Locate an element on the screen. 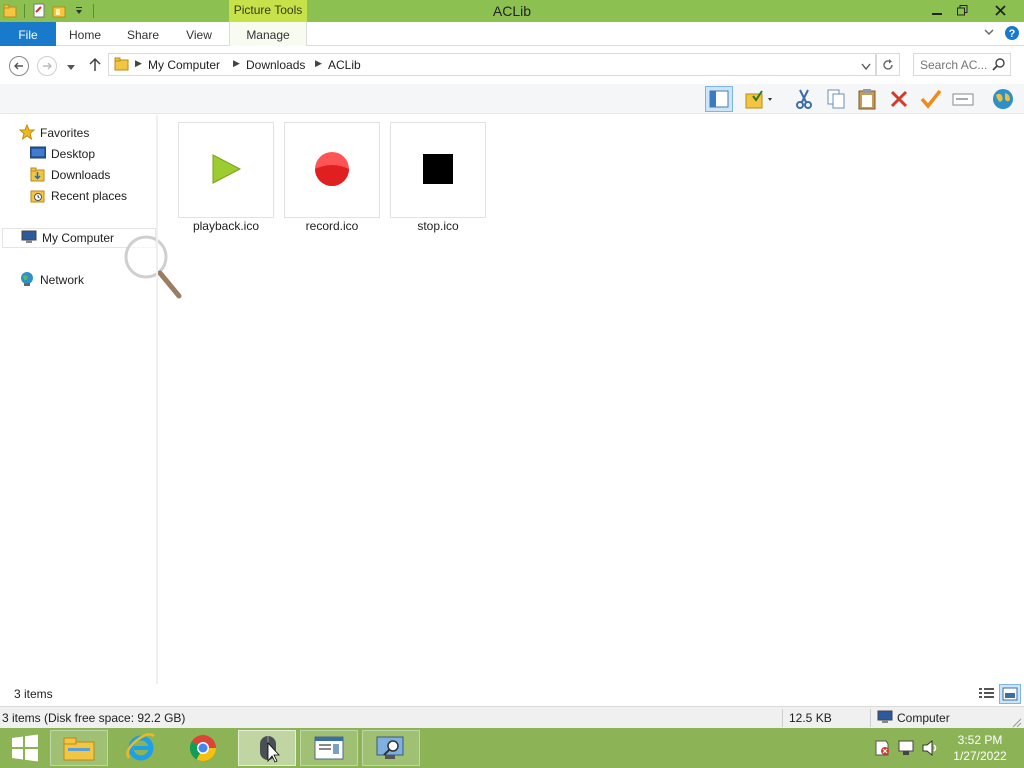  file-item: record.ico is located at coordinates (332, 181).